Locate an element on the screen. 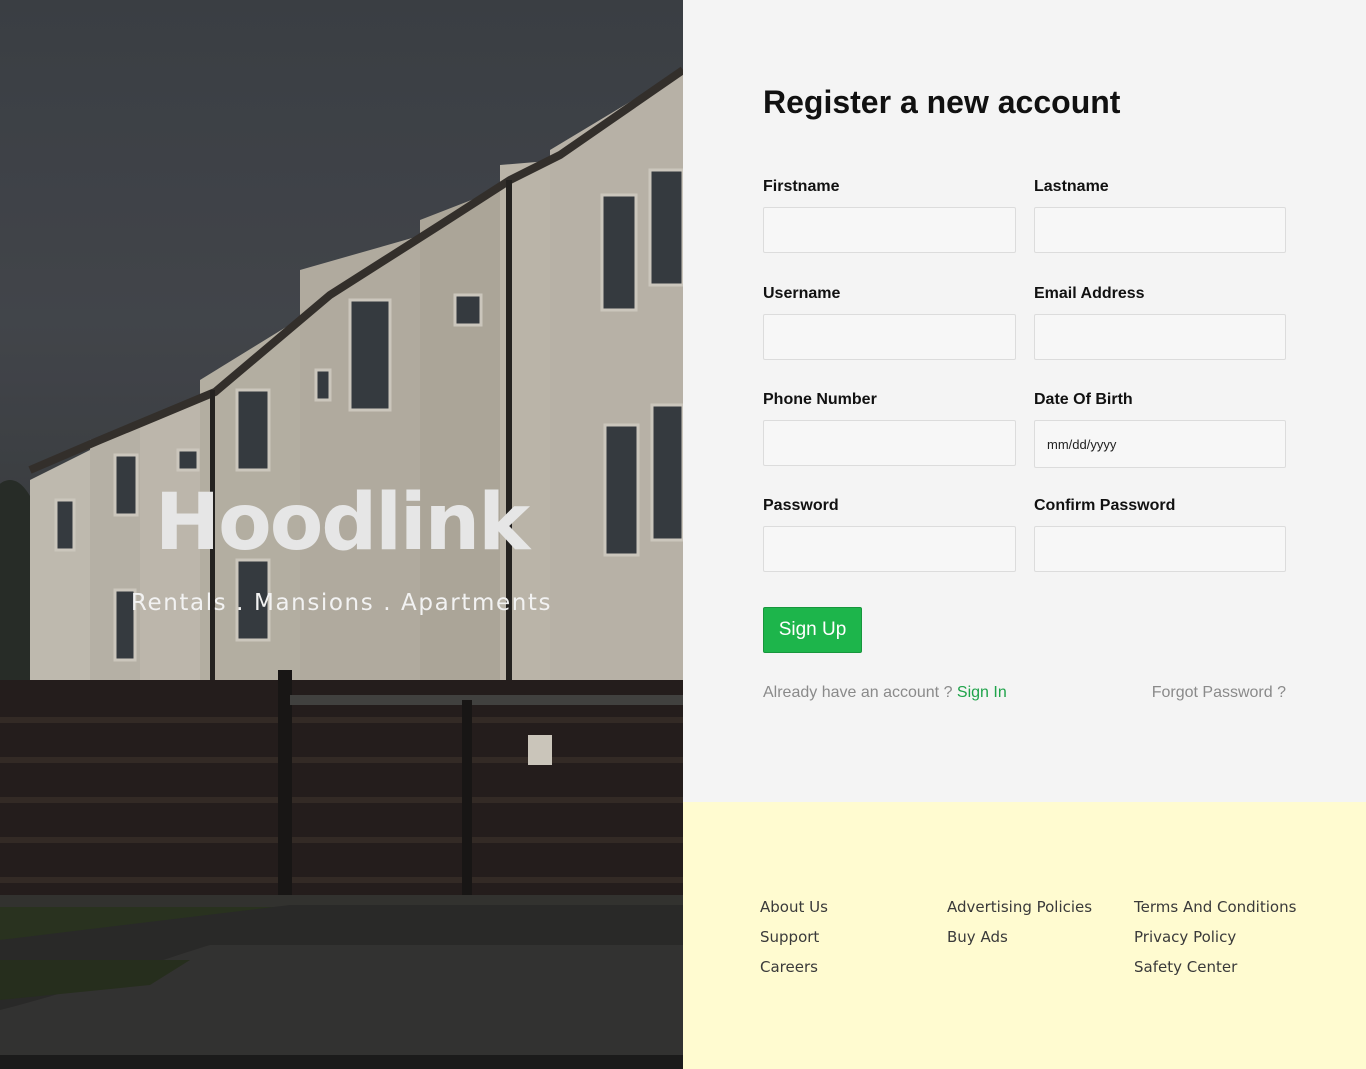  phone-label: Phone Number is located at coordinates (820, 399).